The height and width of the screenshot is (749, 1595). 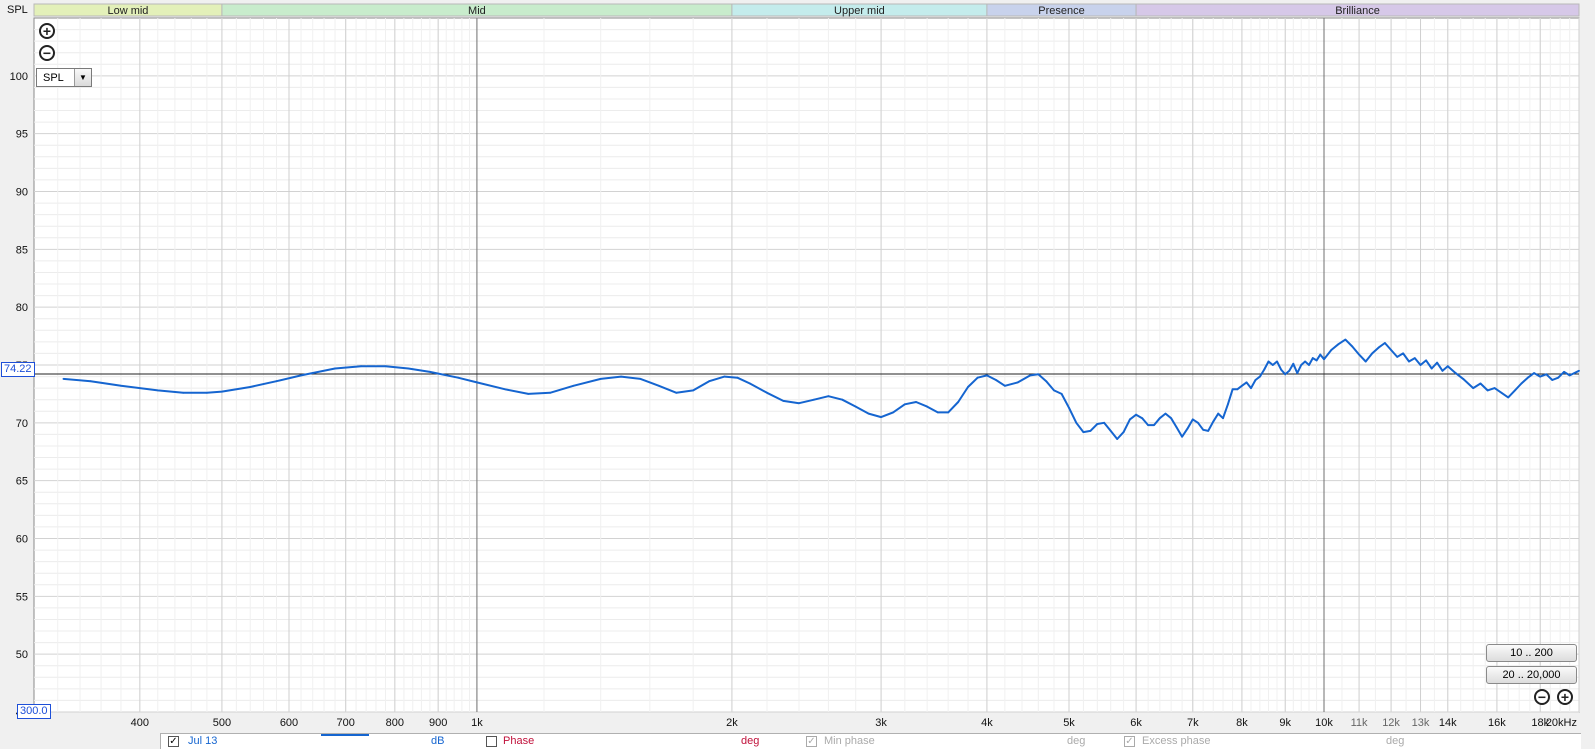 I want to click on x-tick-label: 9k, so click(x=1285, y=723).